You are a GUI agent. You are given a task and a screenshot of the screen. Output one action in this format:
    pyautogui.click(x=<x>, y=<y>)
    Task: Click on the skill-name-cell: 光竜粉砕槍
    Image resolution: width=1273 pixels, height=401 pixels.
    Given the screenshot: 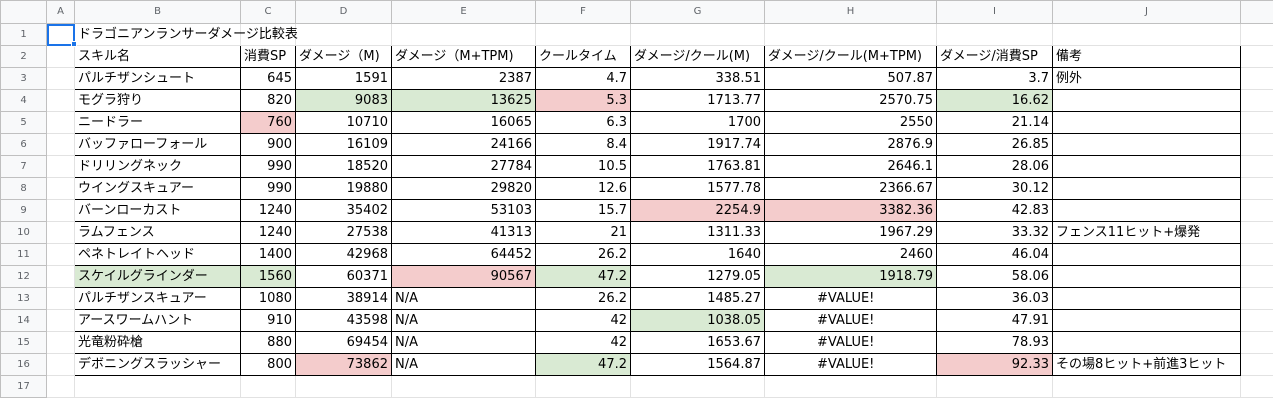 What is the action you would take?
    pyautogui.click(x=157, y=342)
    